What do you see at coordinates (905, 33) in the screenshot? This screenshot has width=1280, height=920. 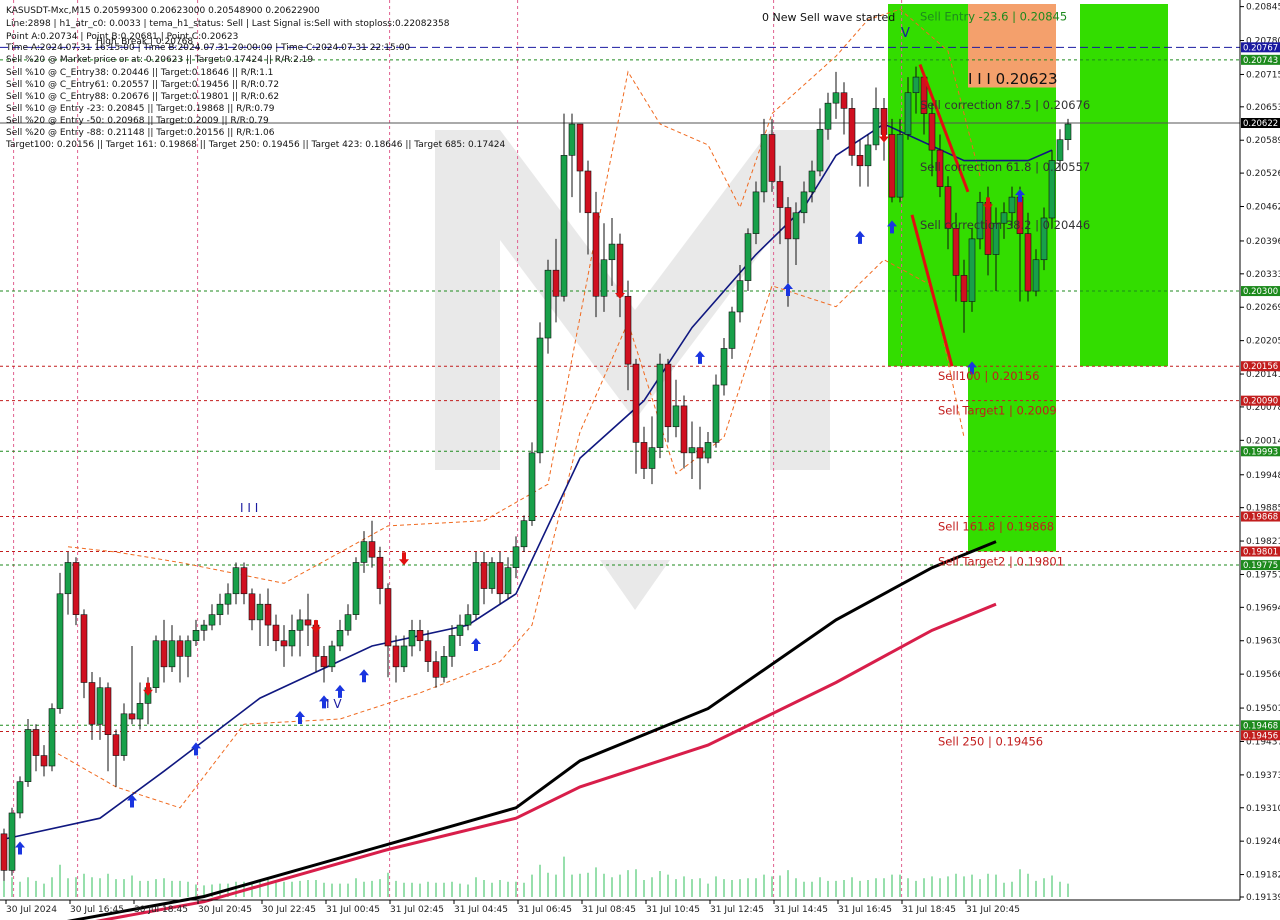 I see `top-v-label: V` at bounding box center [905, 33].